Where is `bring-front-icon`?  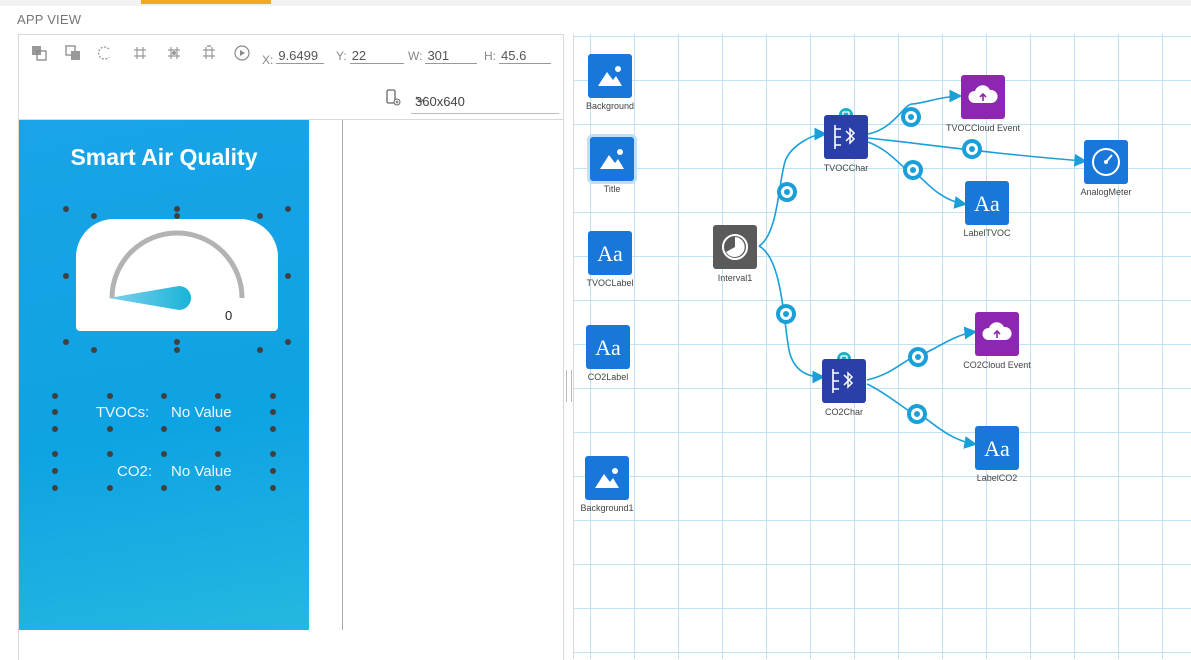 bring-front-icon is located at coordinates (39, 53).